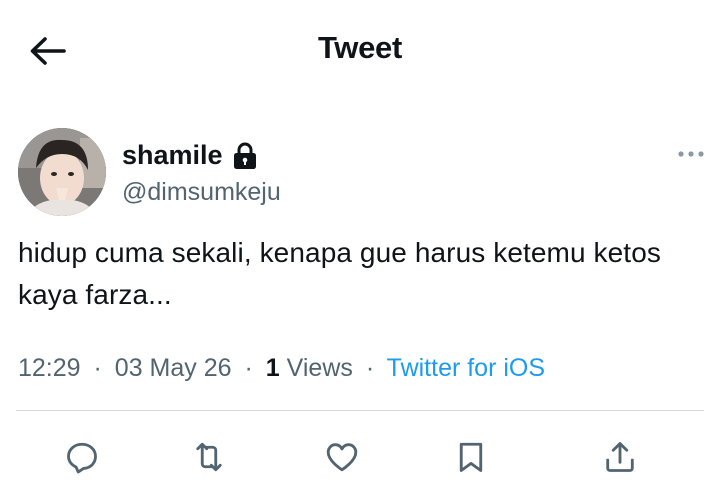 The image size is (720, 501). Describe the element at coordinates (272, 368) in the screenshot. I see `views-count: 1` at that location.